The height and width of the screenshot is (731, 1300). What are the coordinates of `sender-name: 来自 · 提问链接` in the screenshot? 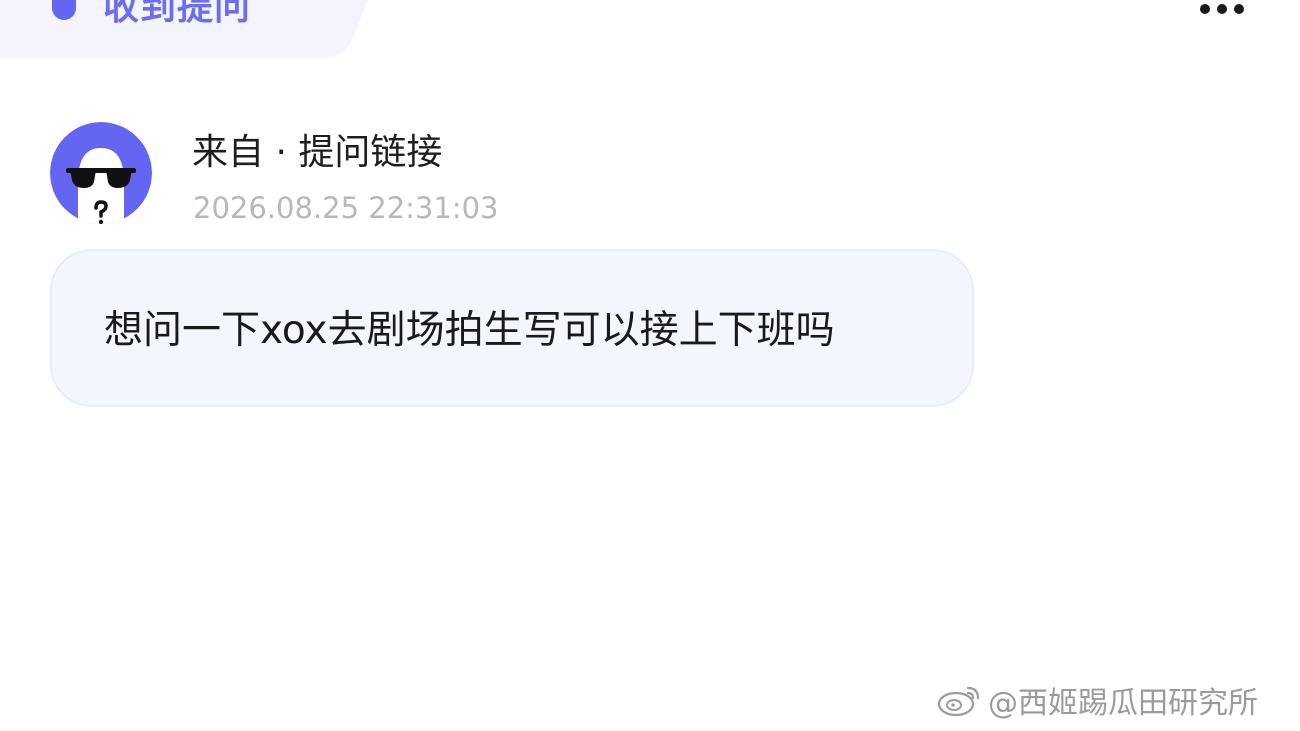 It's located at (317, 152).